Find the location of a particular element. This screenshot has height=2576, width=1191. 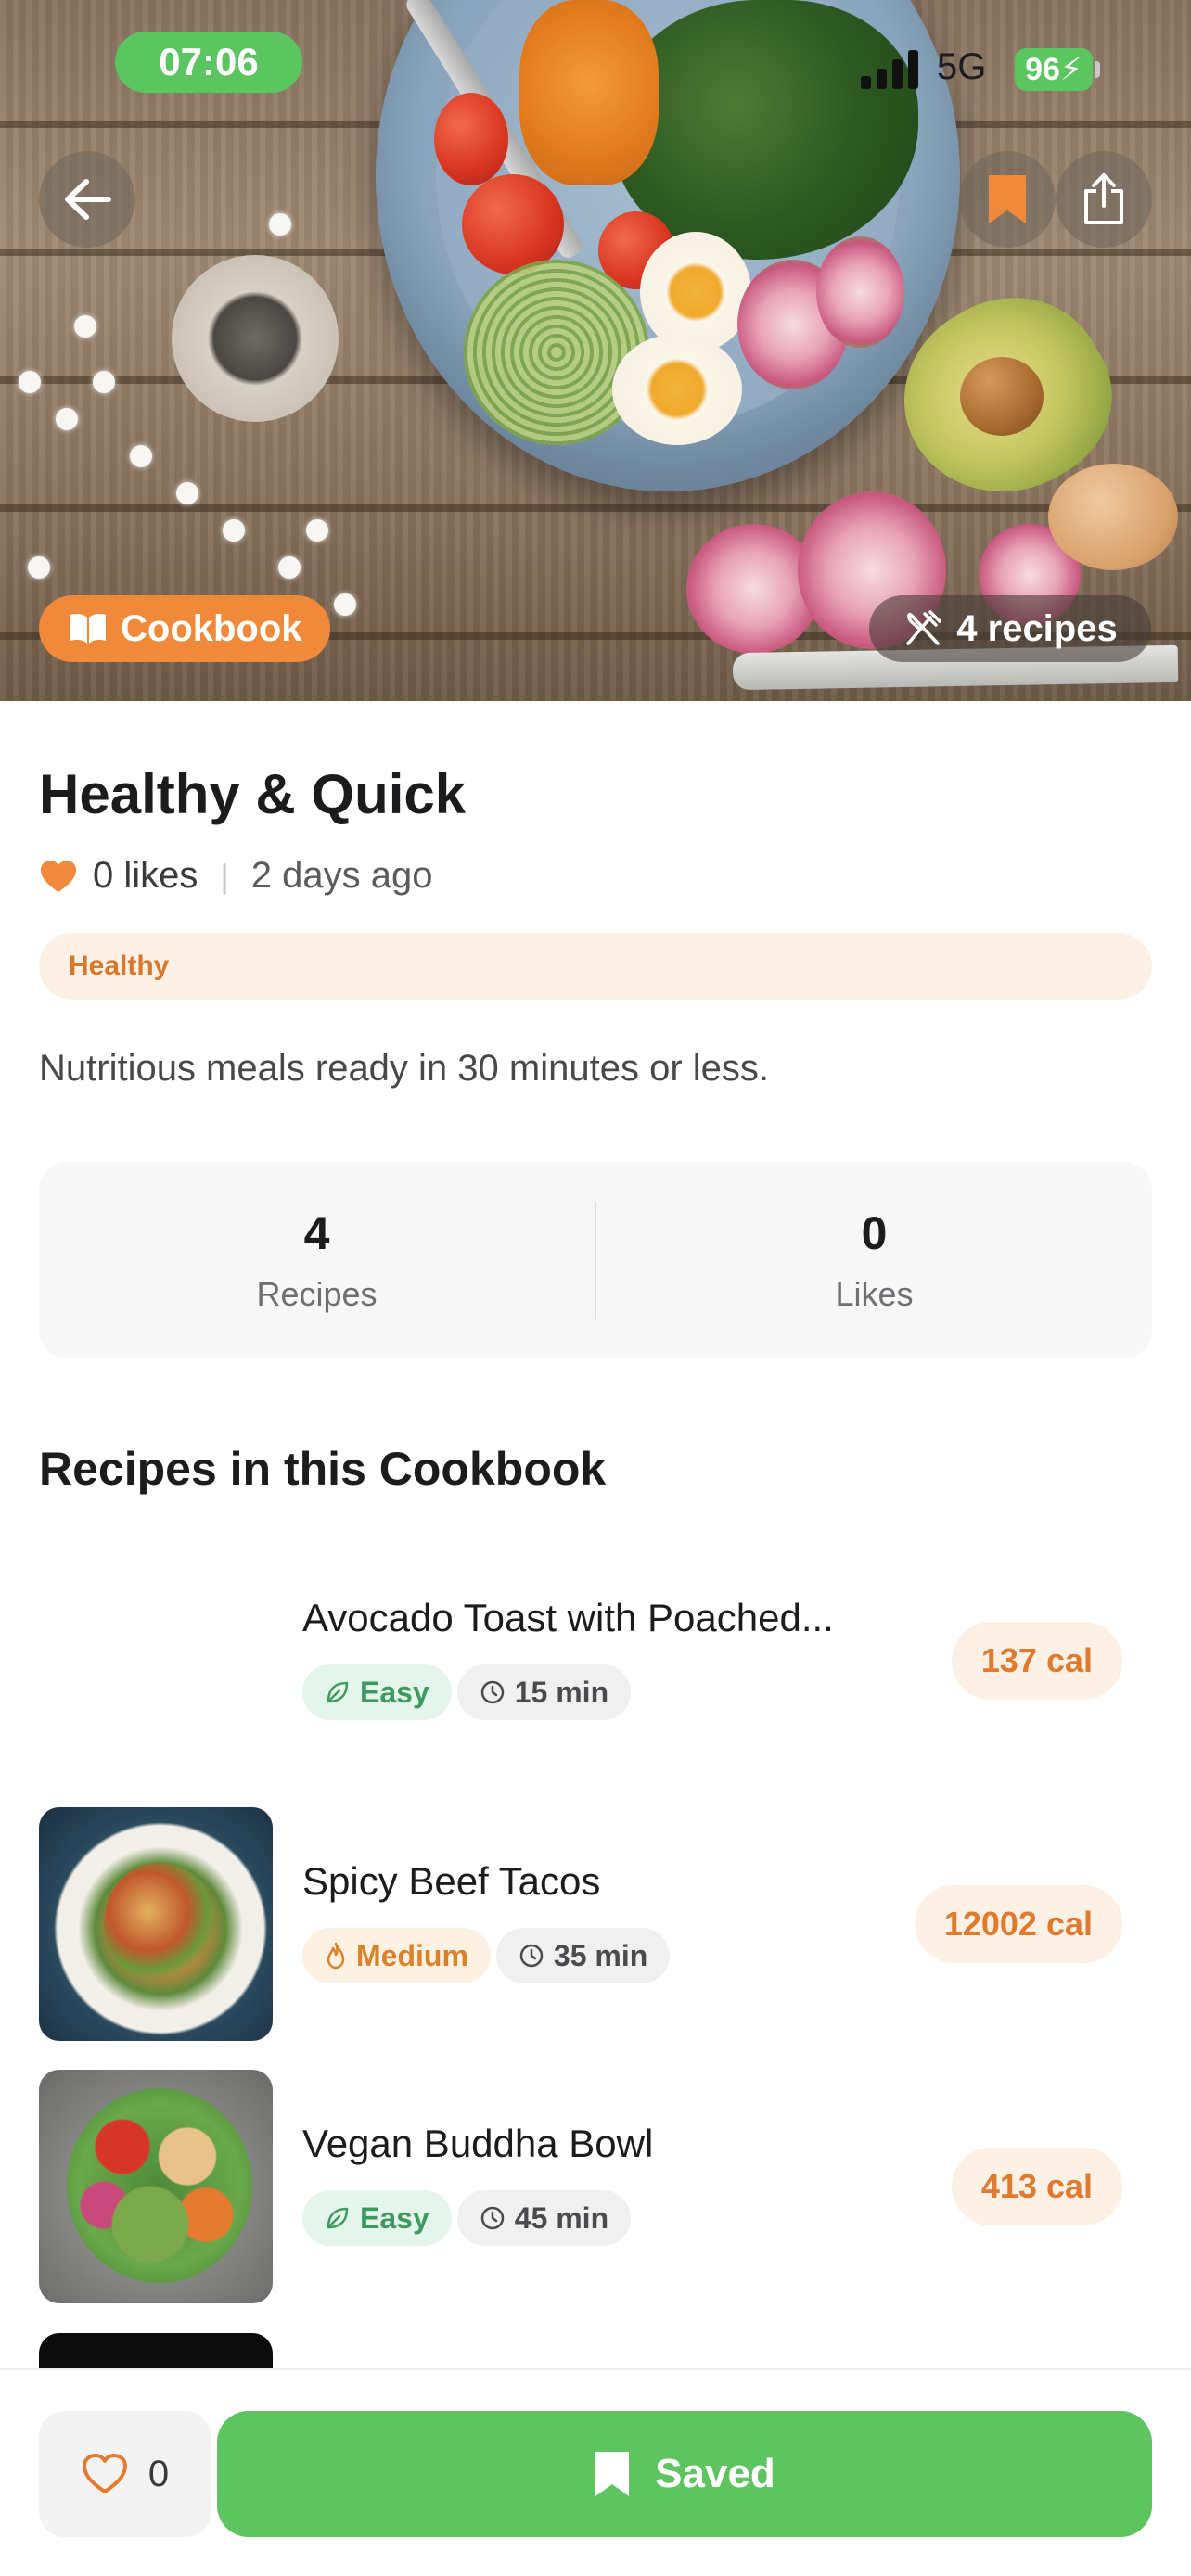

cookbook-badge: Cookbook is located at coordinates (184, 628).